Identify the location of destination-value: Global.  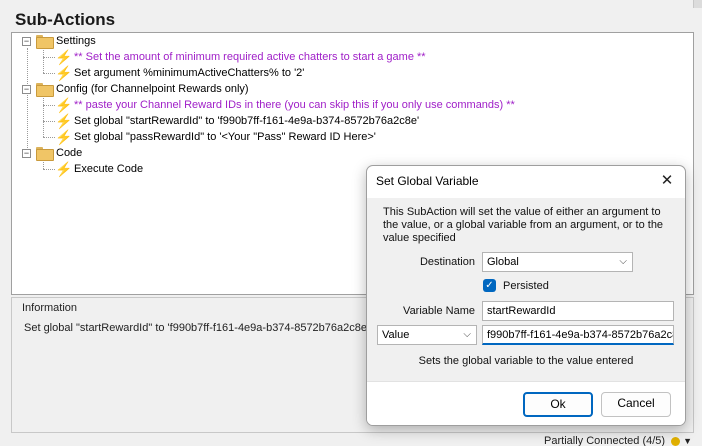
(503, 262).